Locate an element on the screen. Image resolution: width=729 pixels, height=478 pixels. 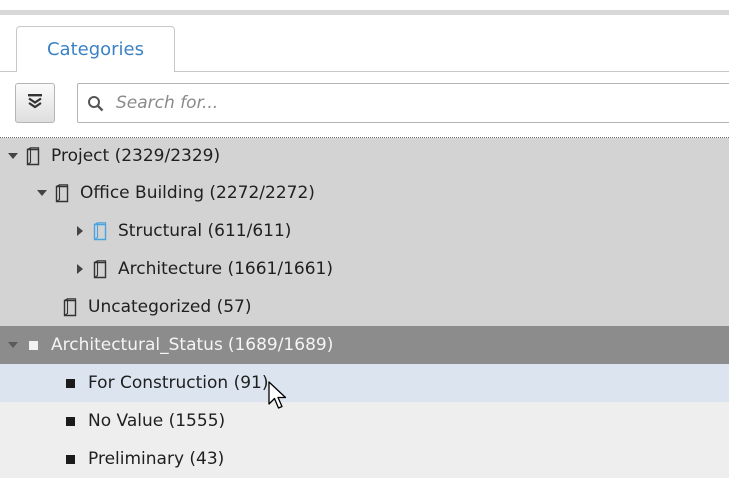
tab-categories-label: Categories is located at coordinates (95, 49).